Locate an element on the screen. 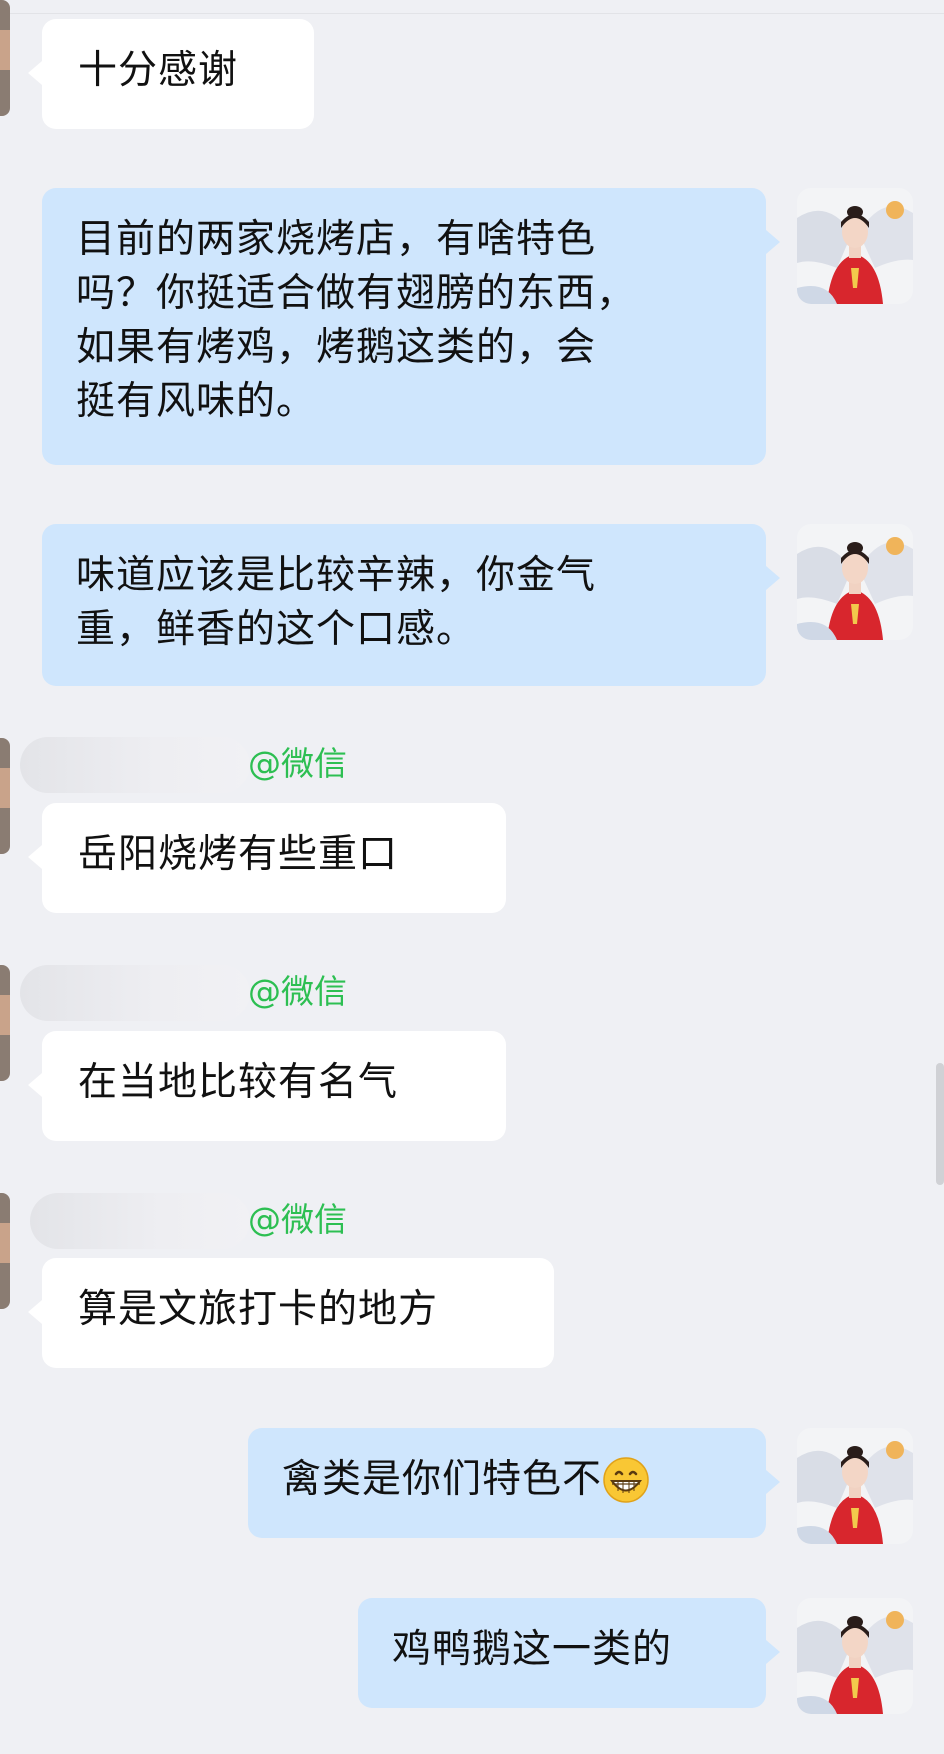 This screenshot has height=1754, width=944. message-text: 重，鲜香的这个口感。 is located at coordinates (276, 629).